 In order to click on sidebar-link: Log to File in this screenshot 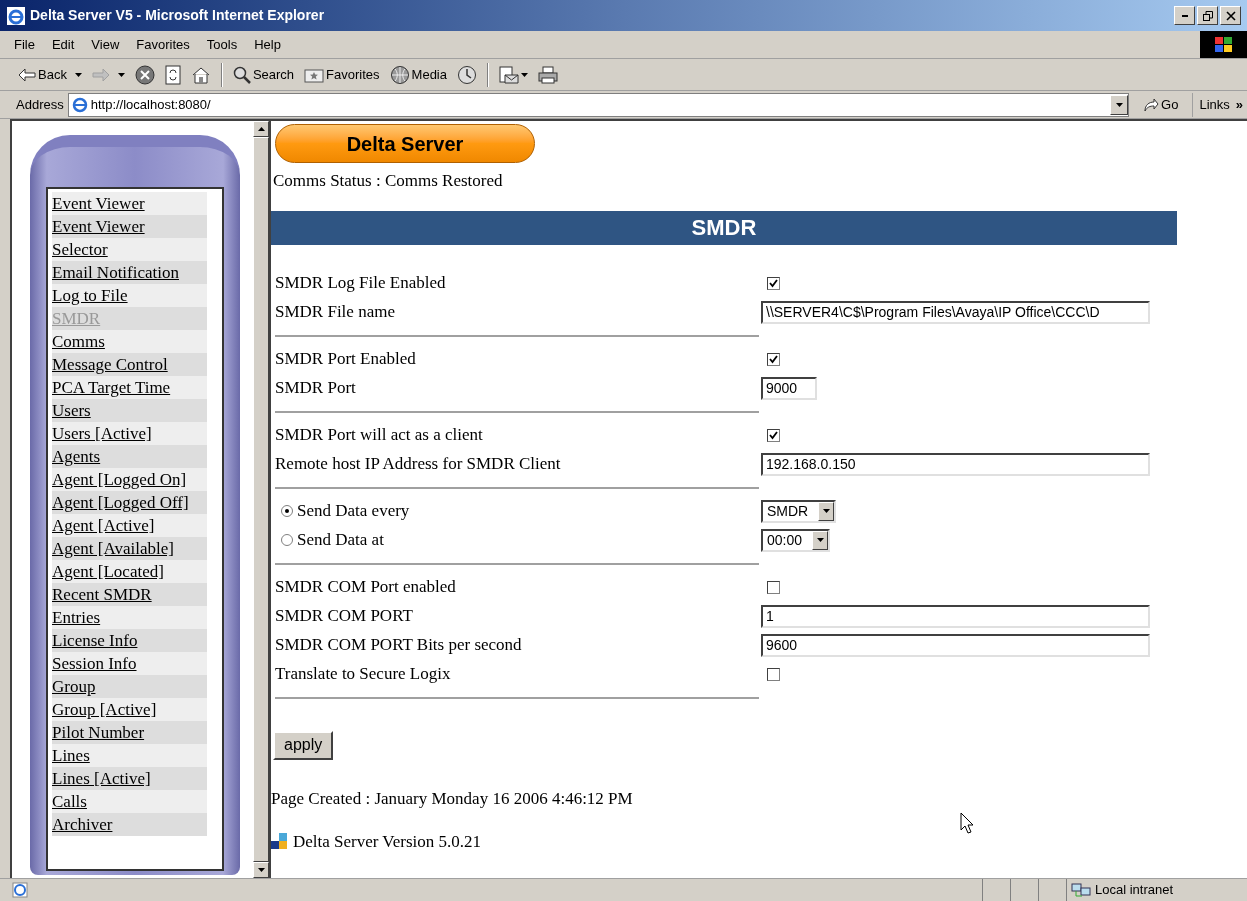, I will do `click(129, 295)`.